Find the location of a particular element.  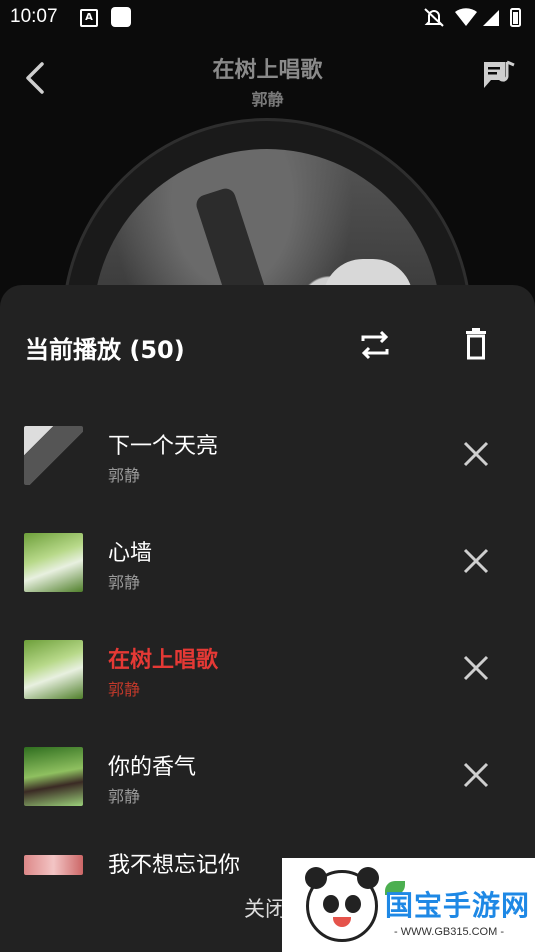

watermark-logo: 国宝手游网 - WWW.GB315.COM - is located at coordinates (408, 905).